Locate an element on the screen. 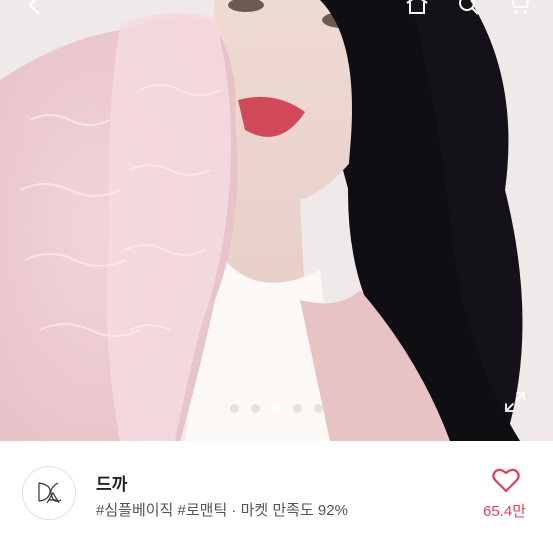 This screenshot has height=553, width=553. carousel-dot-active is located at coordinates (276, 408).